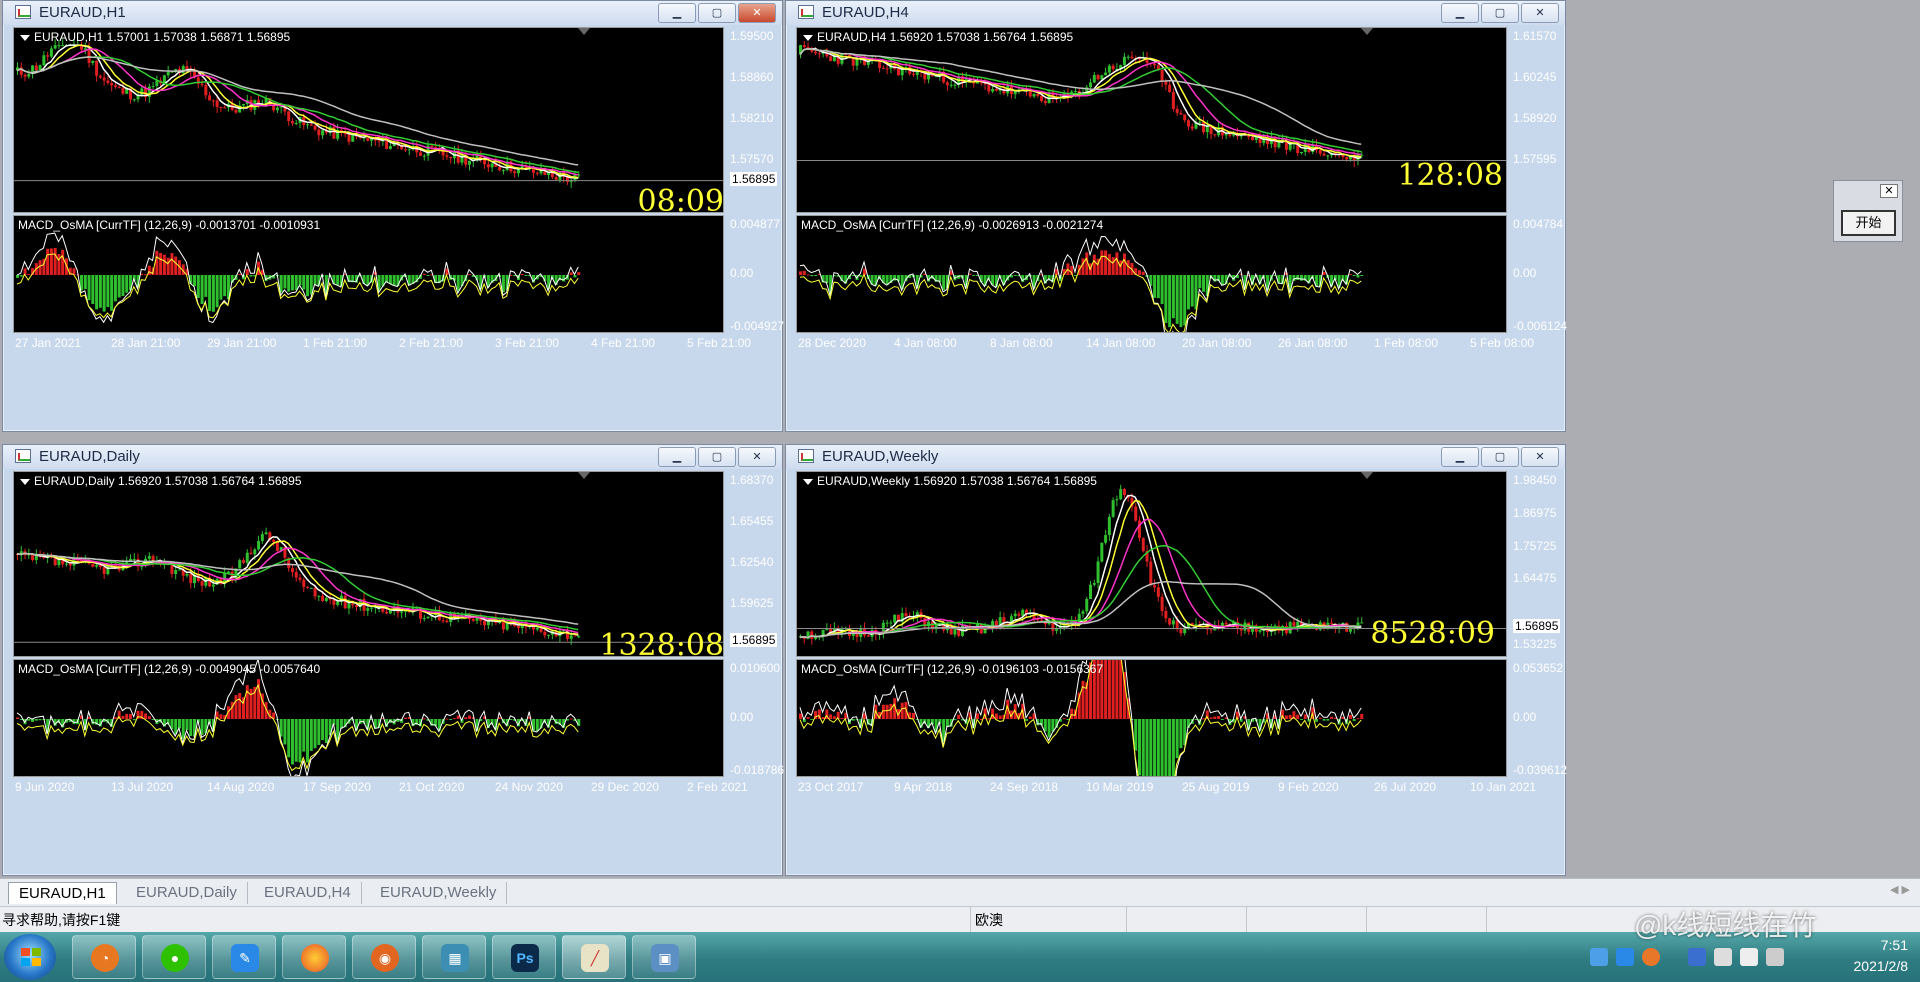 The image size is (1920, 982). What do you see at coordinates (439, 893) in the screenshot?
I see `tab-euraud-weekly: EURAUD,Weekly` at bounding box center [439, 893].